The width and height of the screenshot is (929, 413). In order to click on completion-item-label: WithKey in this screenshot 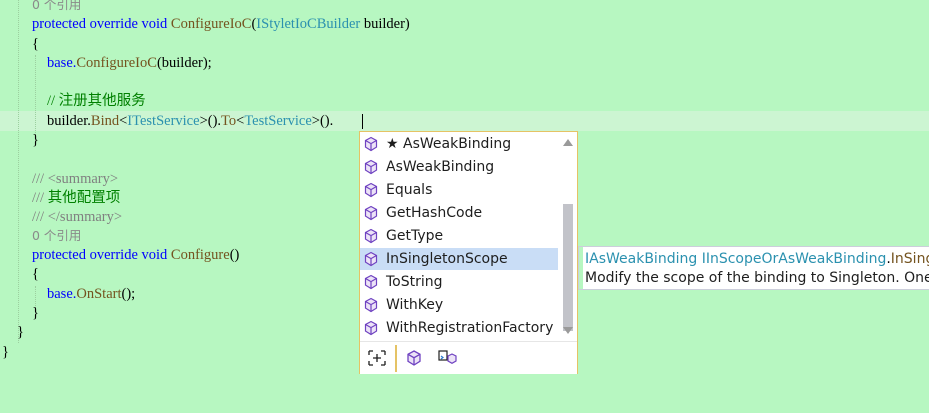, I will do `click(415, 305)`.